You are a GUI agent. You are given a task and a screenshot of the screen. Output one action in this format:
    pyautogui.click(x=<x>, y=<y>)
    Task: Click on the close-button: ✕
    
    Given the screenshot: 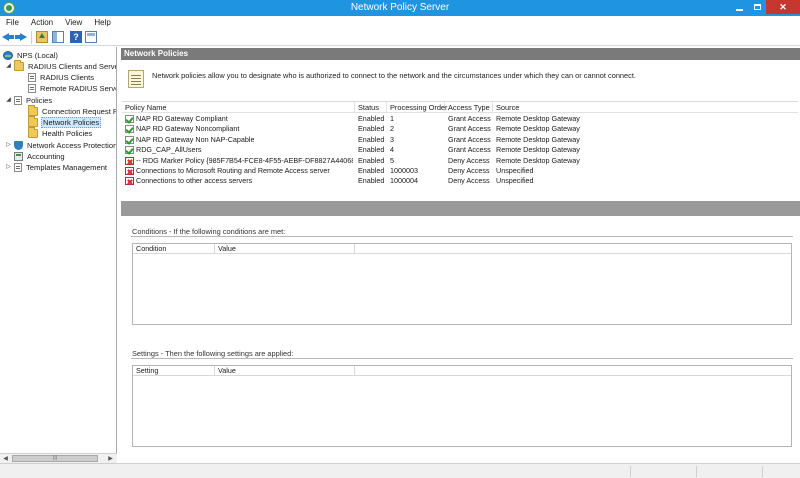 What is the action you would take?
    pyautogui.click(x=783, y=7)
    